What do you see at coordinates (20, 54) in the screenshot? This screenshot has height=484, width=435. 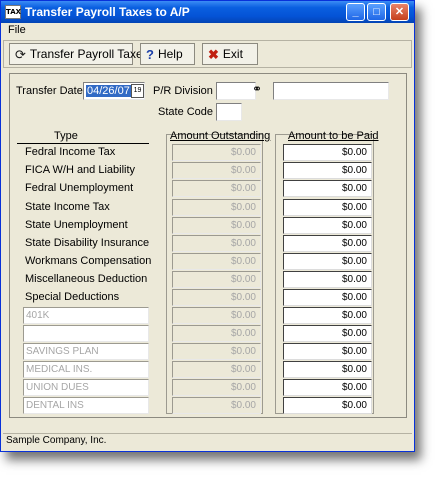 I see `refresh-icon: ⟳` at bounding box center [20, 54].